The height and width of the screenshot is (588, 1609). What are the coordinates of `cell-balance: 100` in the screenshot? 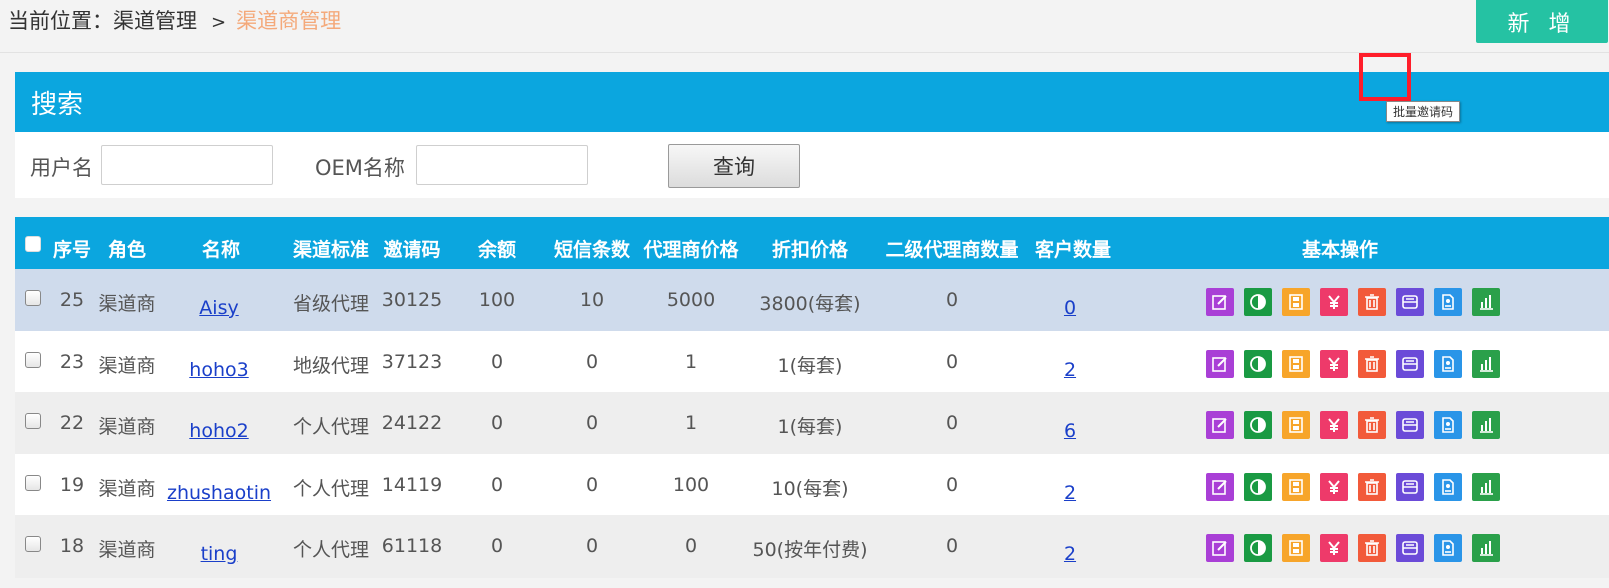 It's located at (497, 300).